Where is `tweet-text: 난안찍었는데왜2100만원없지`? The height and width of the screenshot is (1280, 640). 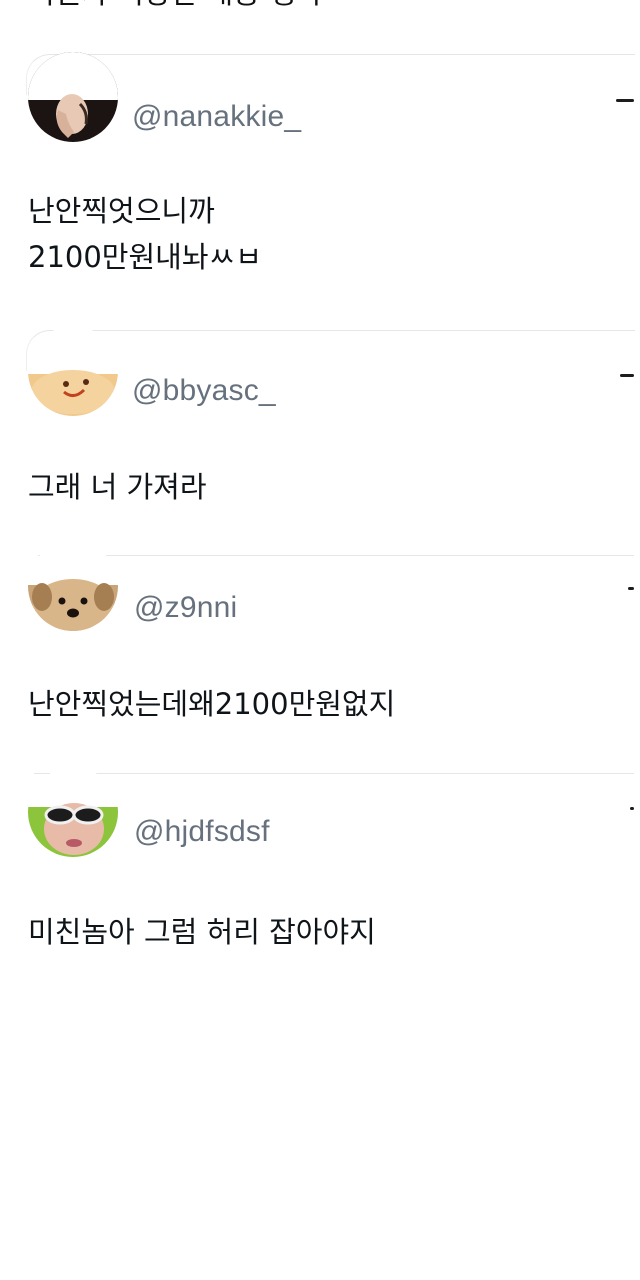 tweet-text: 난안찍었는데왜2100만원없지 is located at coordinates (211, 704).